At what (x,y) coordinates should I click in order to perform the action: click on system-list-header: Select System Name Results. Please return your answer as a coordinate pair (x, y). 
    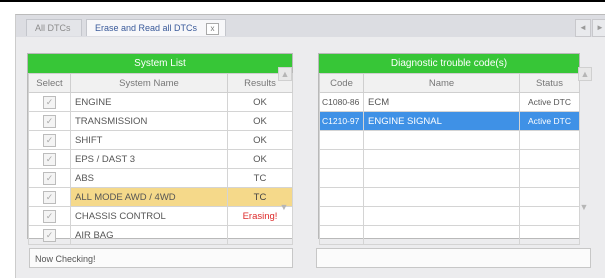
    Looking at the image, I should click on (160, 83).